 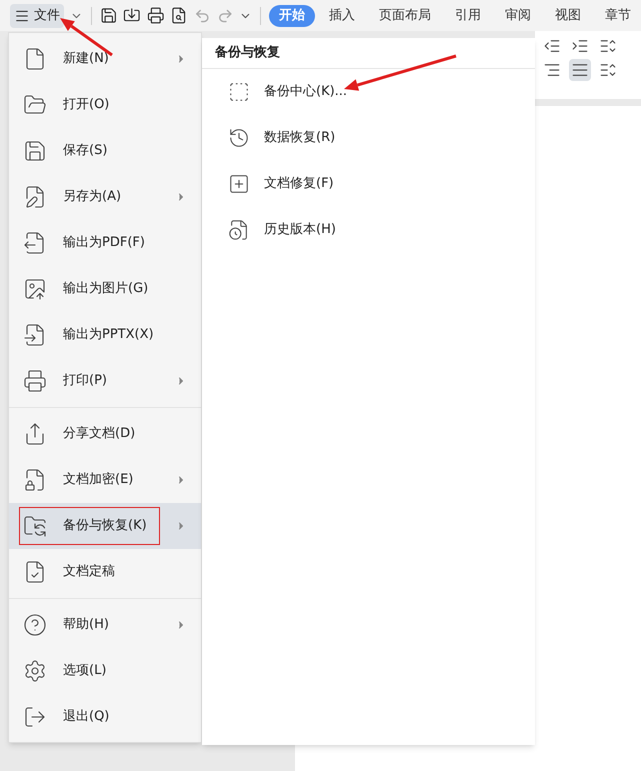 What do you see at coordinates (35, 289) in the screenshot?
I see `image-export-icon` at bounding box center [35, 289].